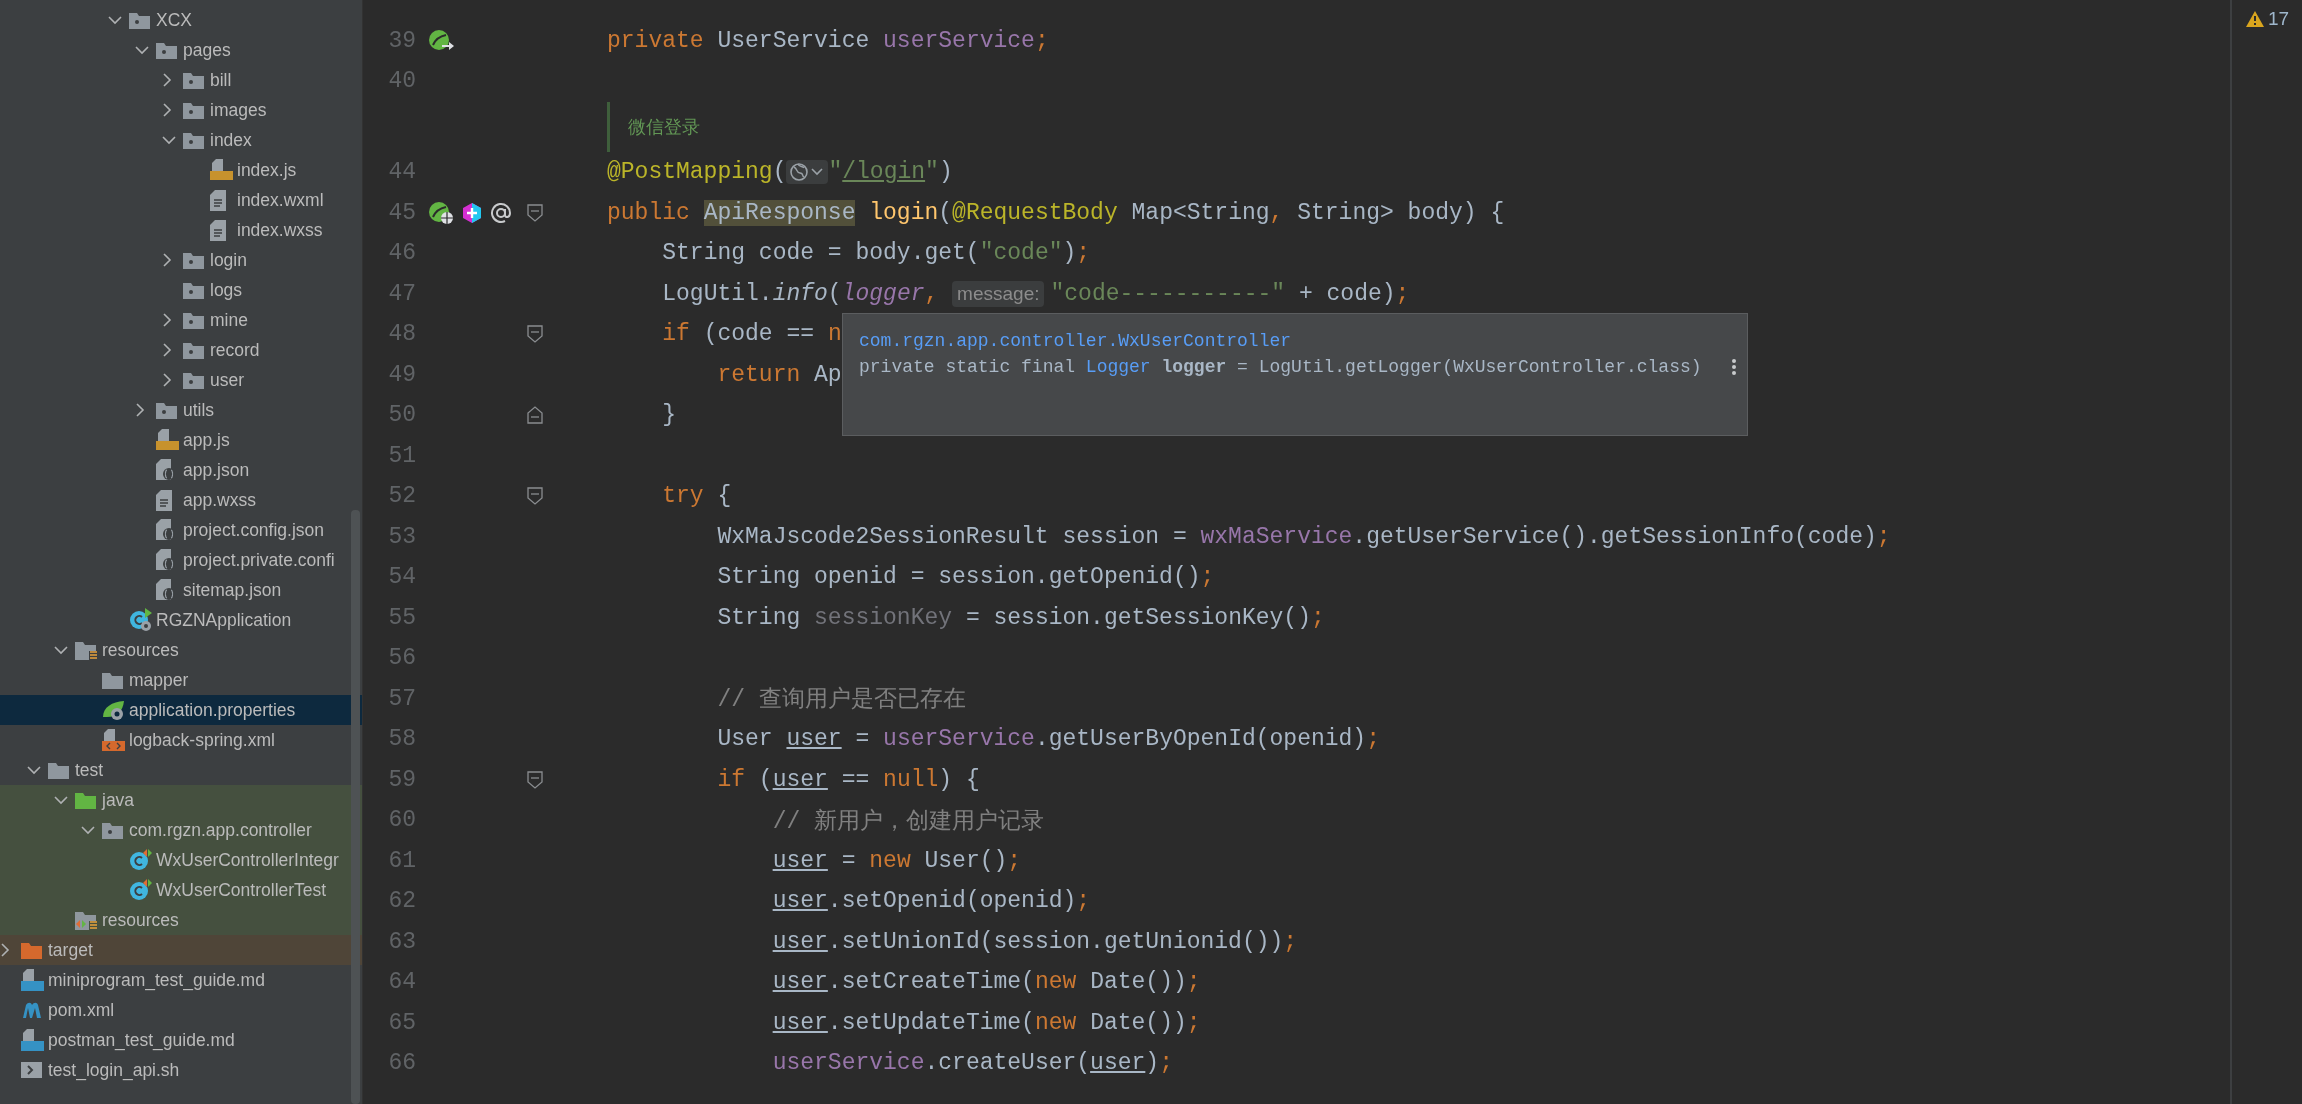 The image size is (2302, 1104). I want to click on tree-item: project.private.confi, so click(181, 560).